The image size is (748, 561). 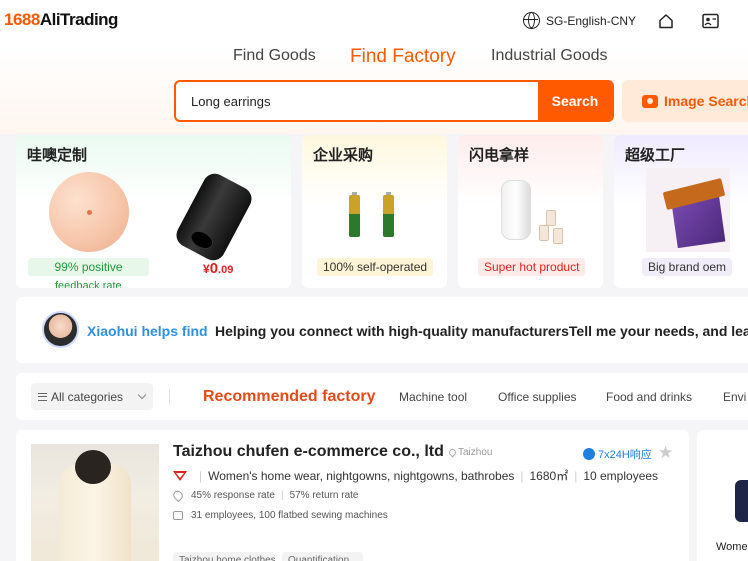 I want to click on image-search-label: Image Search, so click(x=706, y=101).